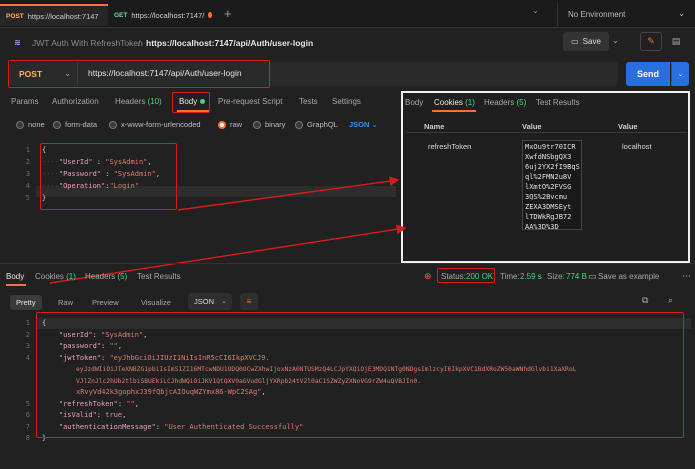 This screenshot has width=695, height=469. Describe the element at coordinates (122, 276) in the screenshot. I see `response-tab-headers-count: (5)` at that location.